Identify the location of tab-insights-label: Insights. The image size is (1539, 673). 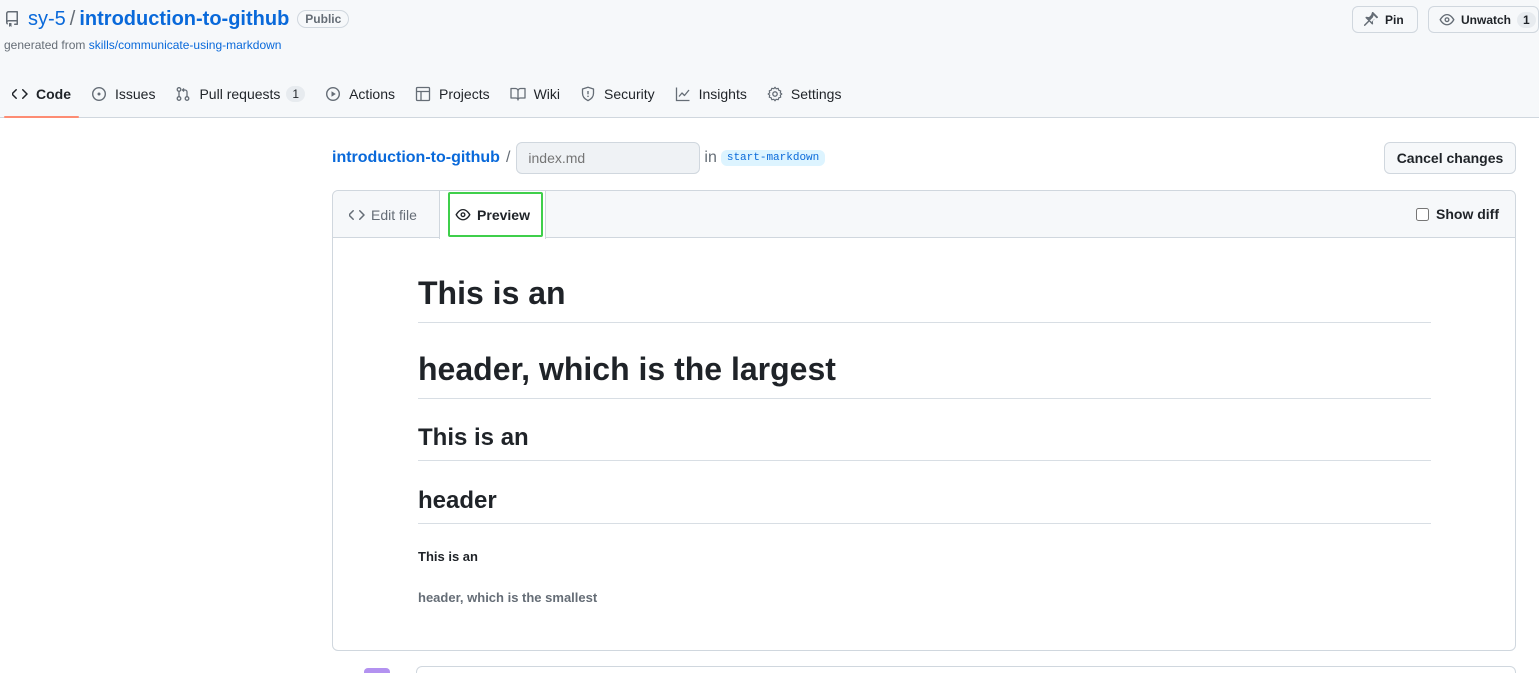
(722, 94).